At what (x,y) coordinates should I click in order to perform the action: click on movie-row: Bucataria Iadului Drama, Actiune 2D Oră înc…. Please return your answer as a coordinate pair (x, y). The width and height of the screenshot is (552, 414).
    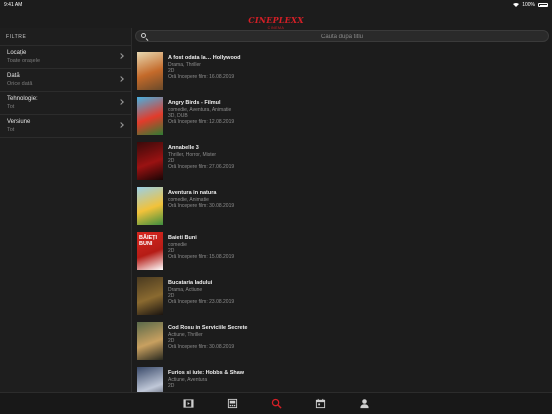
    Looking at the image, I should click on (342, 295).